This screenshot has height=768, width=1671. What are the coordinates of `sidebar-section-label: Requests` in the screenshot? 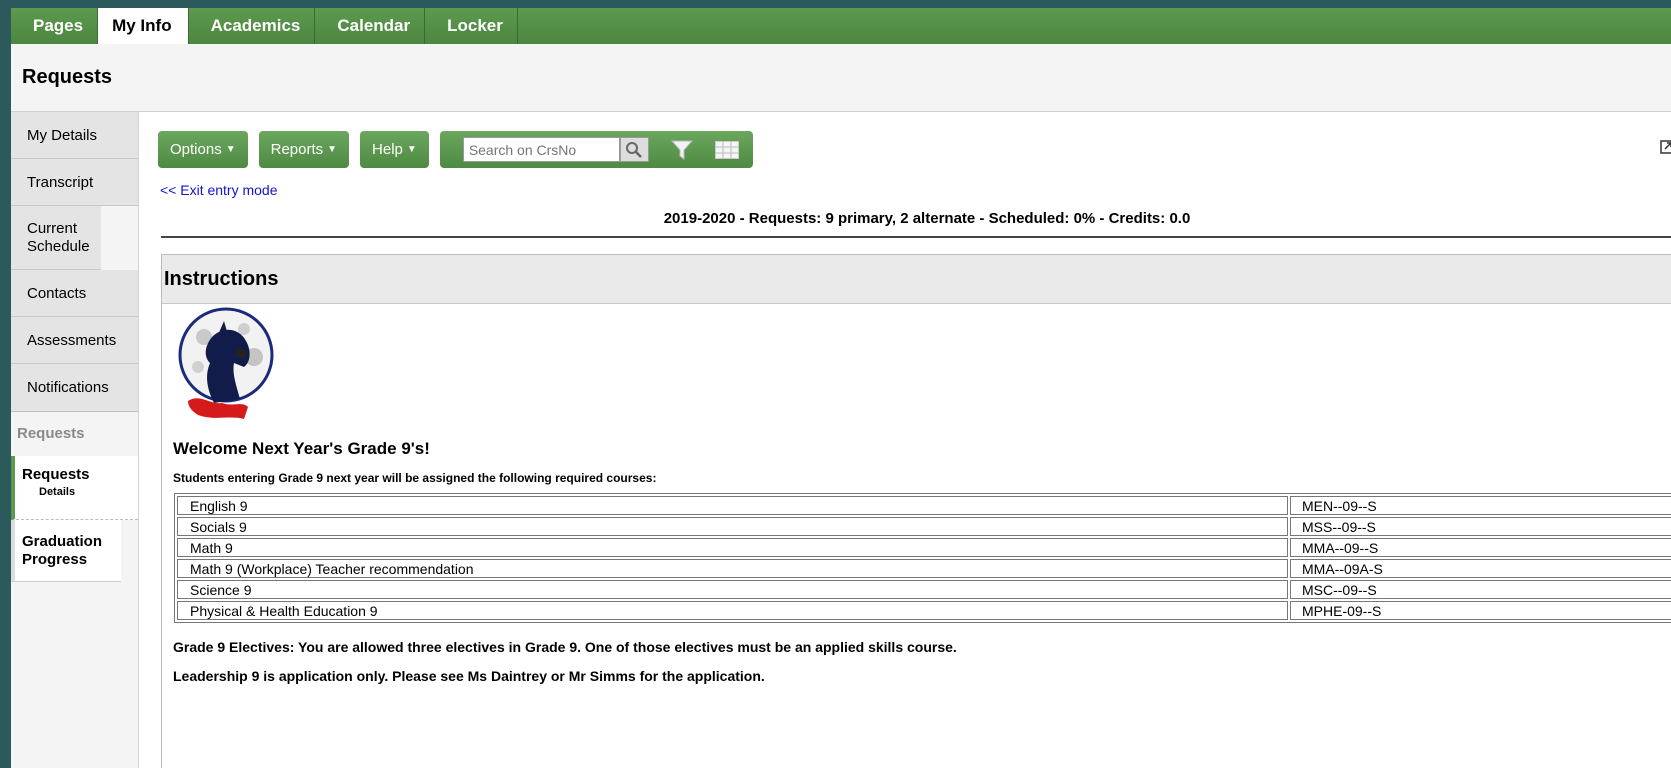 It's located at (51, 433).